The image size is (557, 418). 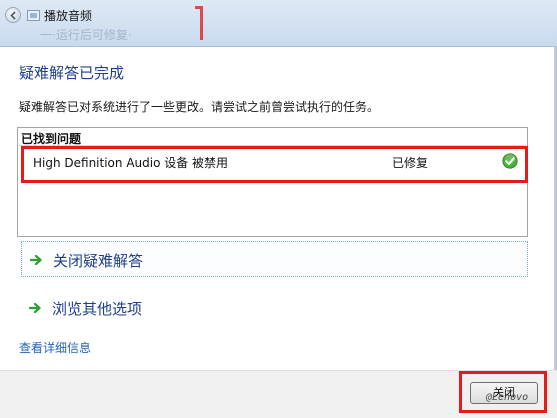 I want to click on back-arrow-icon, so click(x=13, y=15).